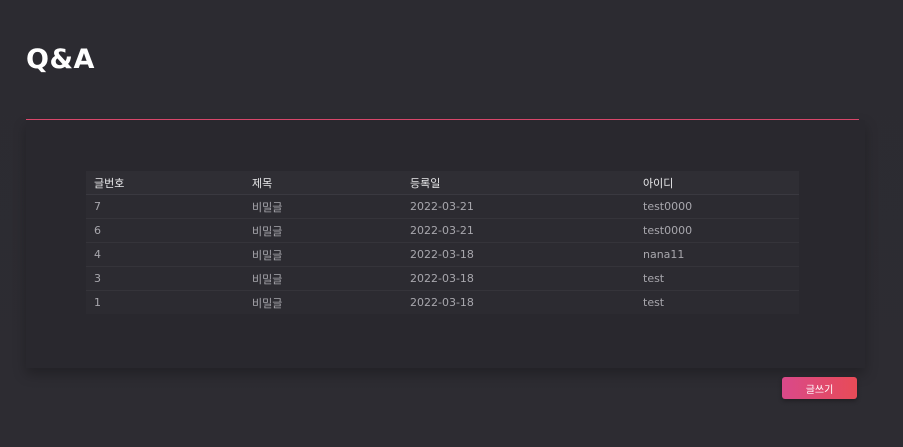  Describe the element at coordinates (165, 254) in the screenshot. I see `cell-post-number: 4` at that location.